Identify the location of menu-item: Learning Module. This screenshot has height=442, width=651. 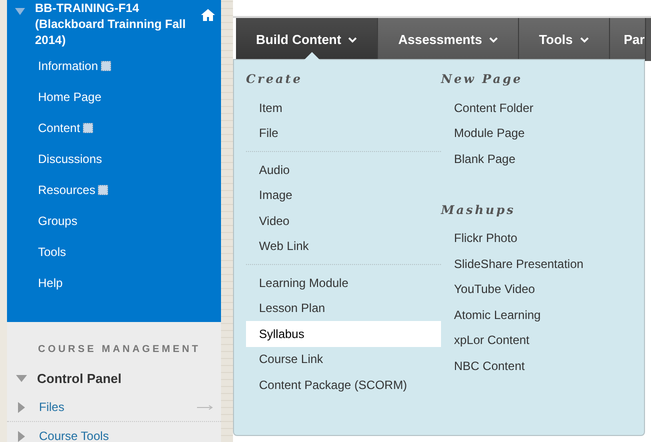
(343, 283).